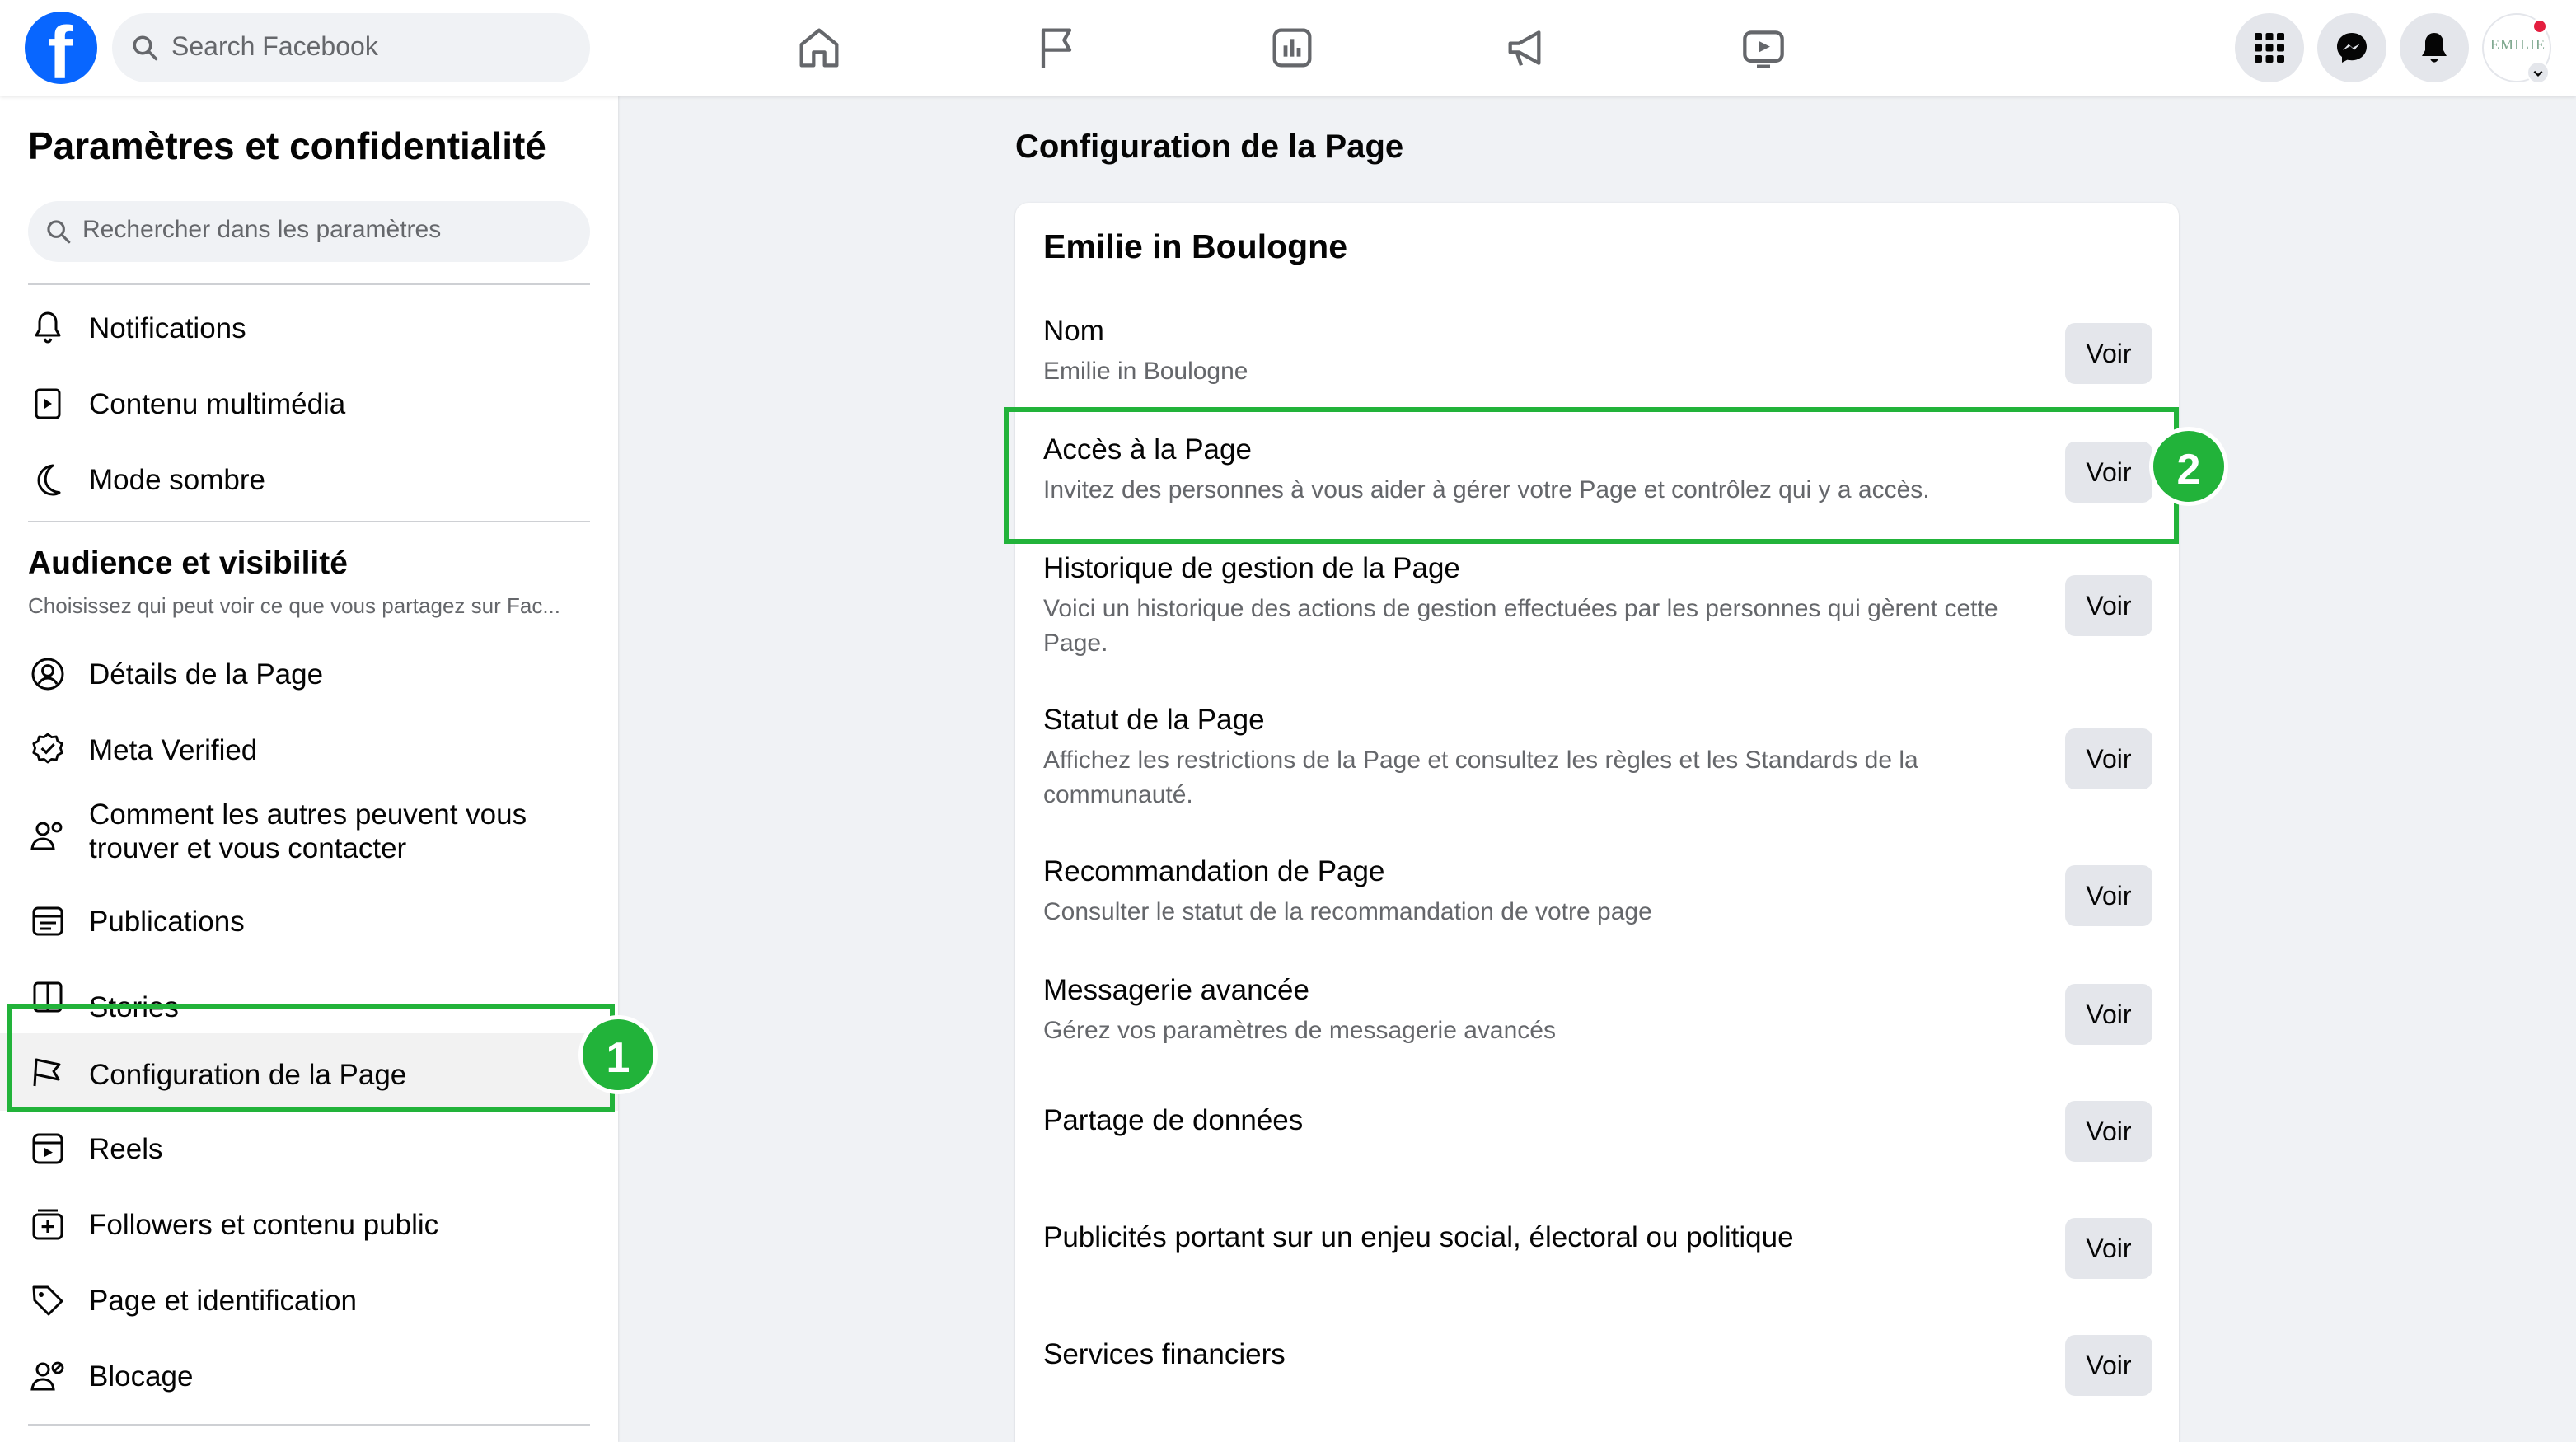 The width and height of the screenshot is (2576, 1442). I want to click on sidebar-item-label: Blocage, so click(141, 1376).